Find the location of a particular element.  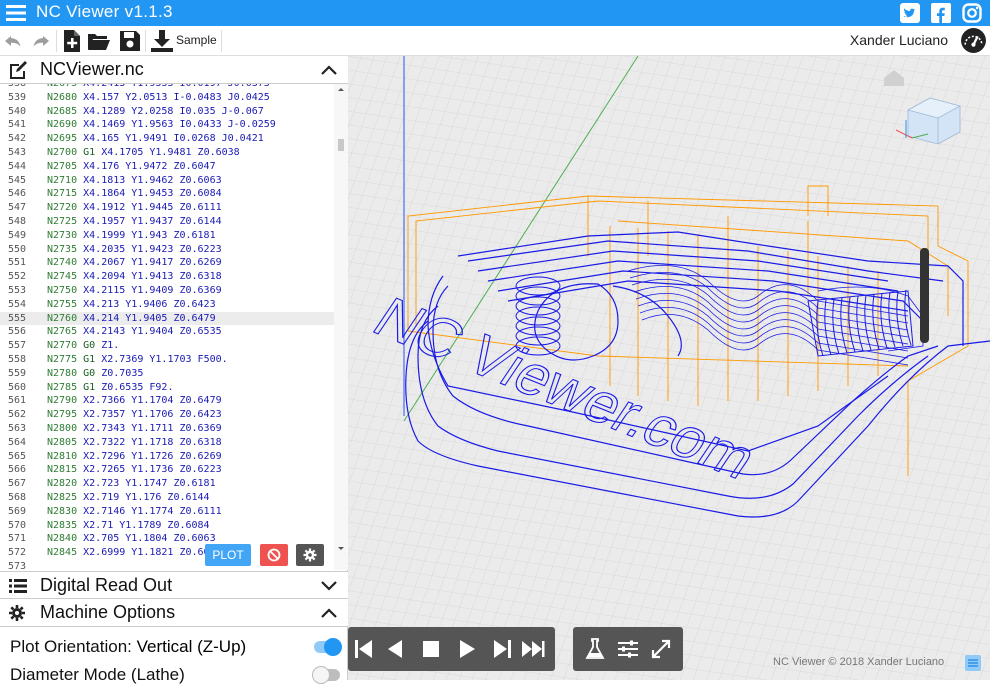

code-line: 570 N2835 X2.71 Y1.1789 Z0.6084 is located at coordinates (167, 526).